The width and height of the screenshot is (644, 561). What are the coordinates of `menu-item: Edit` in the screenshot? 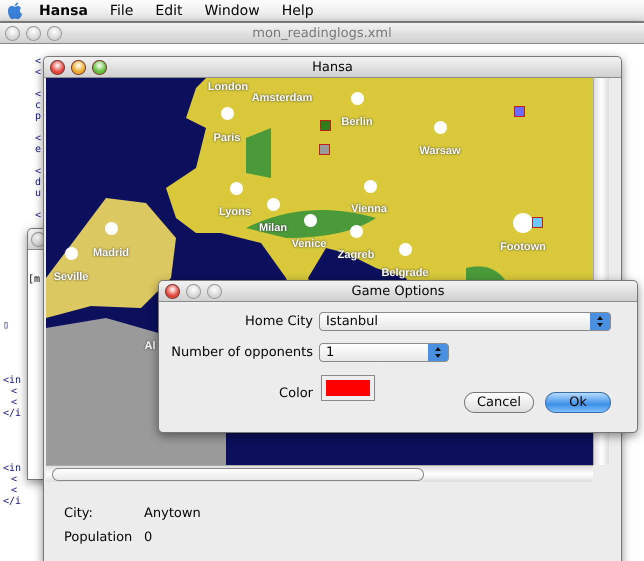 It's located at (169, 10).